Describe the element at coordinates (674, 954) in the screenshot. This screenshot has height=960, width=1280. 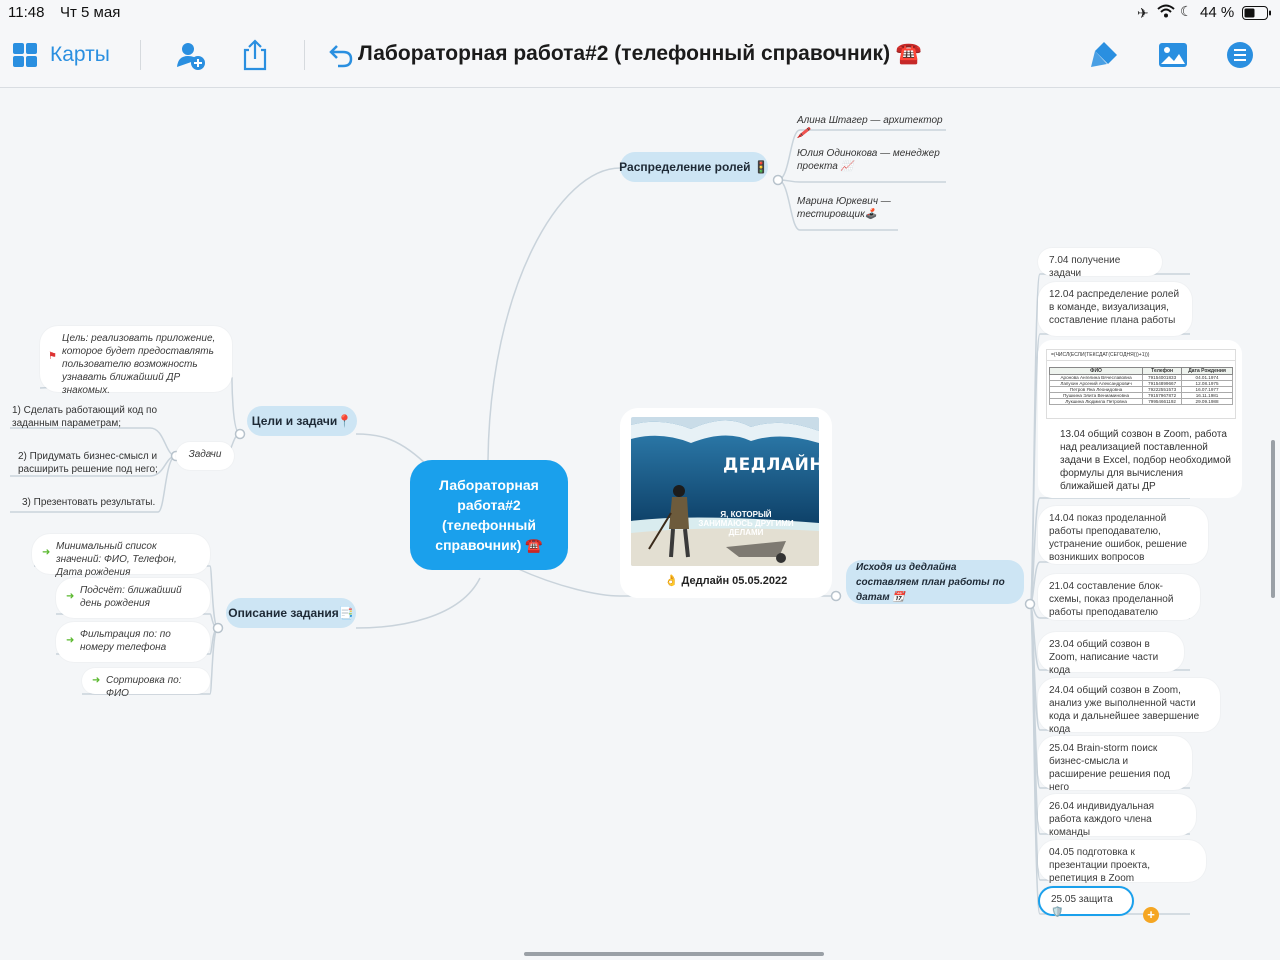
I see `home-indicator` at that location.